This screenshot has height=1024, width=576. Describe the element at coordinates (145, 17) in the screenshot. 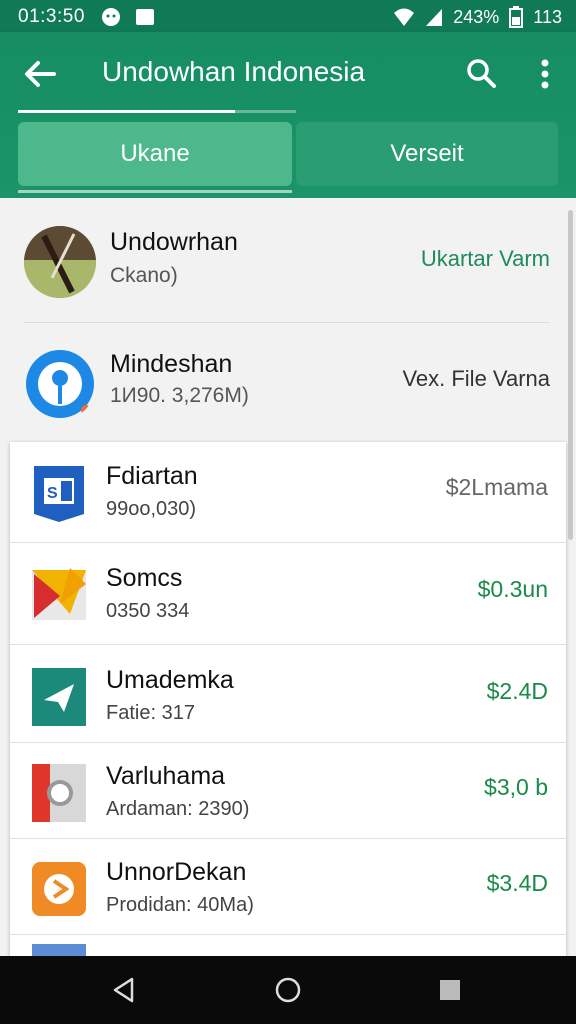

I see `screenshot-icon` at that location.